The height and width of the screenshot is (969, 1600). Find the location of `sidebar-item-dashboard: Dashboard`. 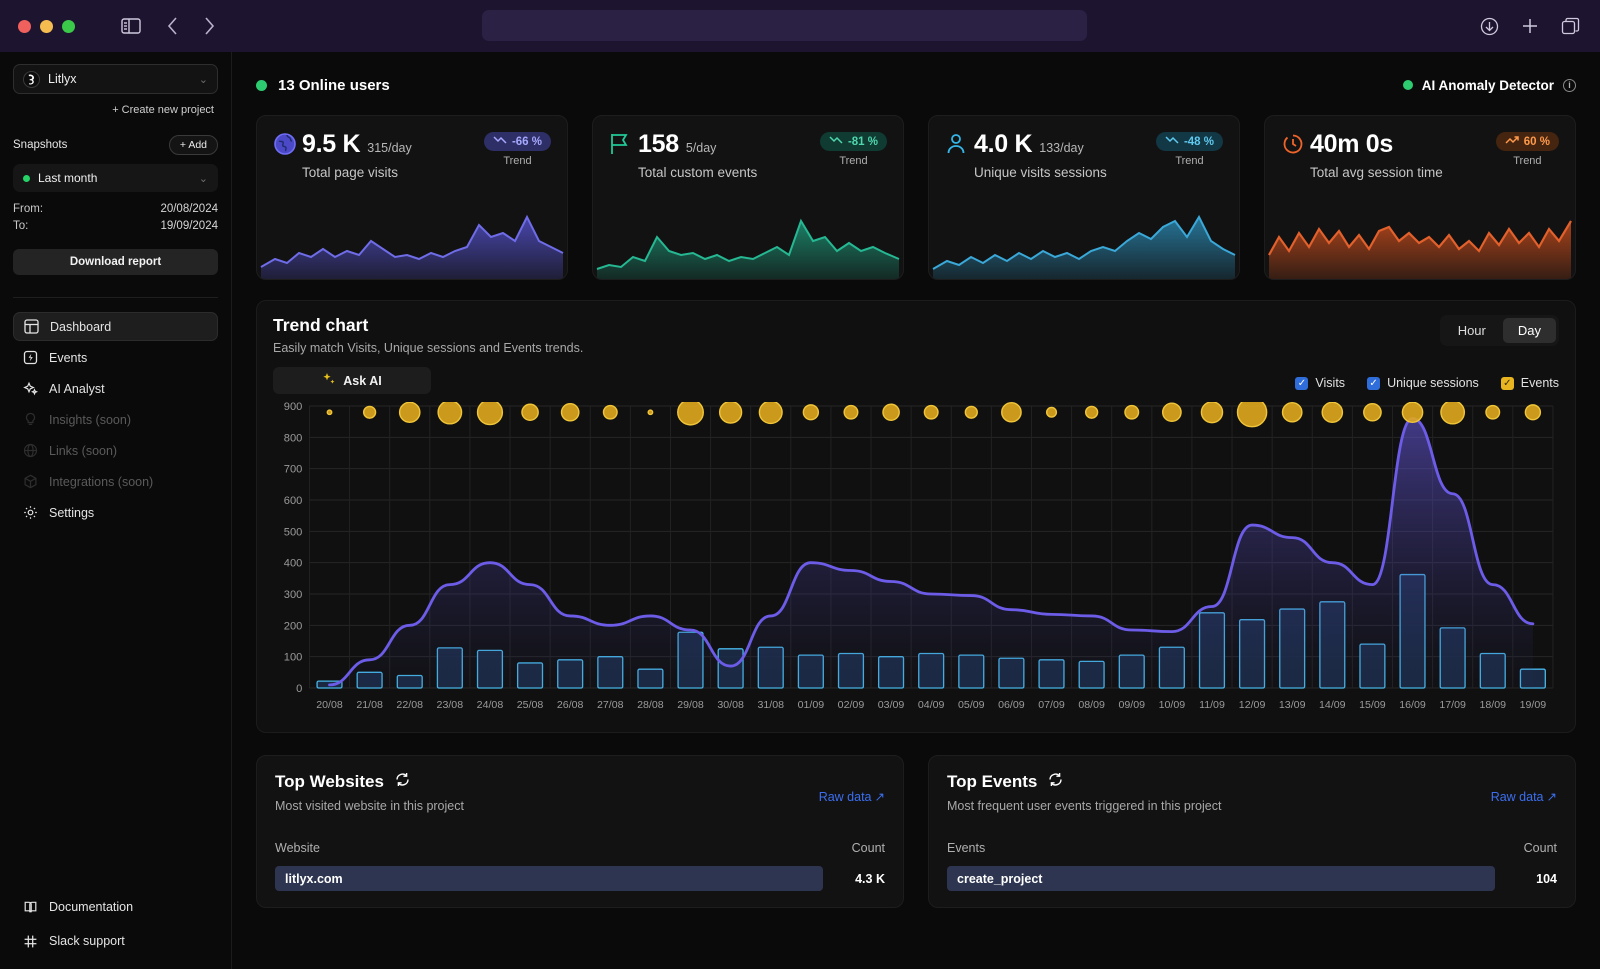

sidebar-item-dashboard: Dashboard is located at coordinates (115, 326).